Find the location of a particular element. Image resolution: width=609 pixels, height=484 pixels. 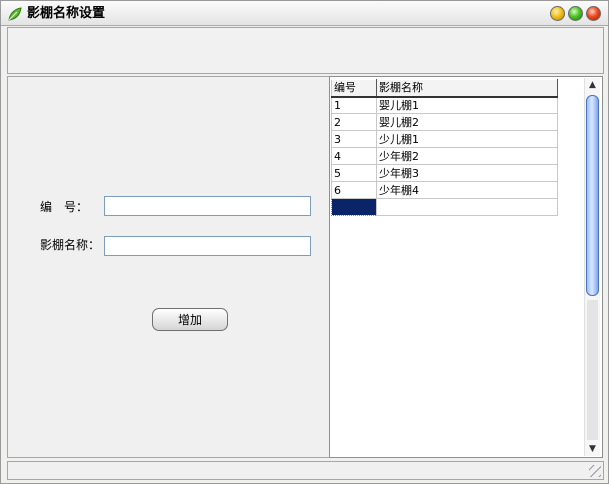

resize-grip-icon is located at coordinates (595, 471).